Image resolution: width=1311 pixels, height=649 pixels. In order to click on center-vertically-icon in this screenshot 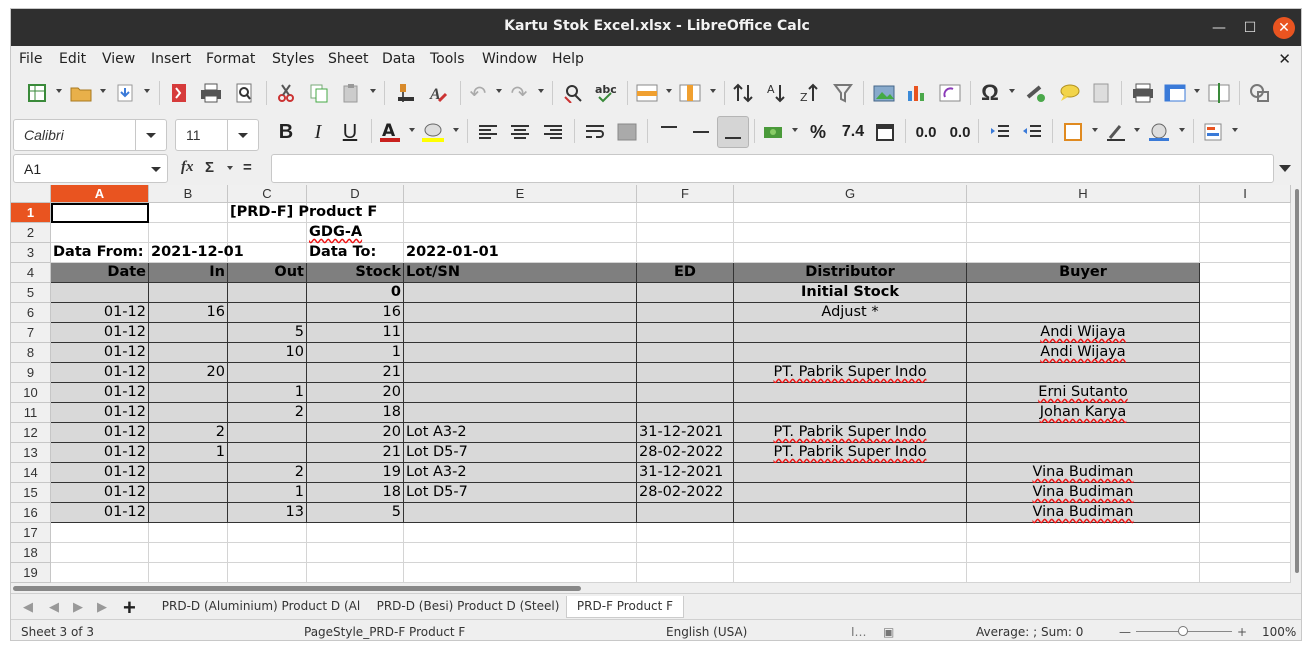, I will do `click(701, 132)`.